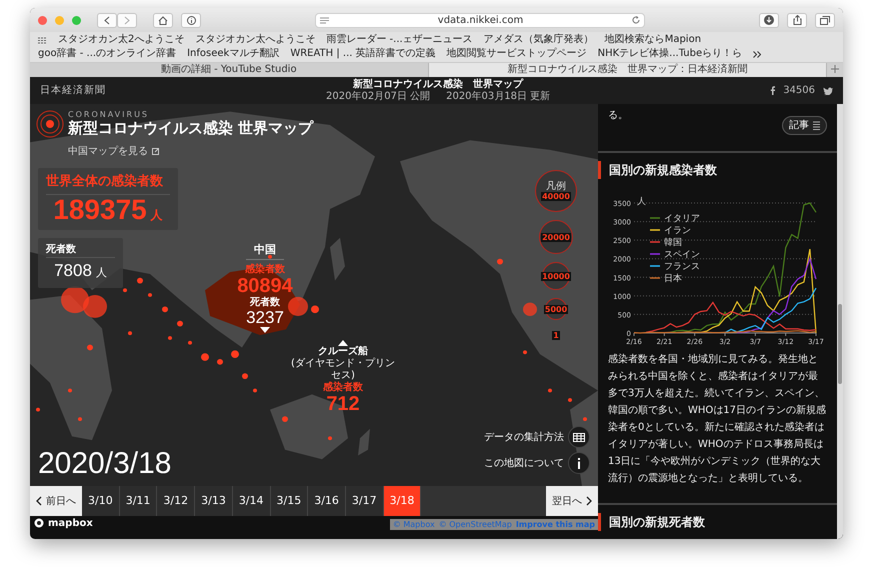  What do you see at coordinates (121, 40) in the screenshot?
I see `bookmark-link: スタジオカン太2へようこそ` at bounding box center [121, 40].